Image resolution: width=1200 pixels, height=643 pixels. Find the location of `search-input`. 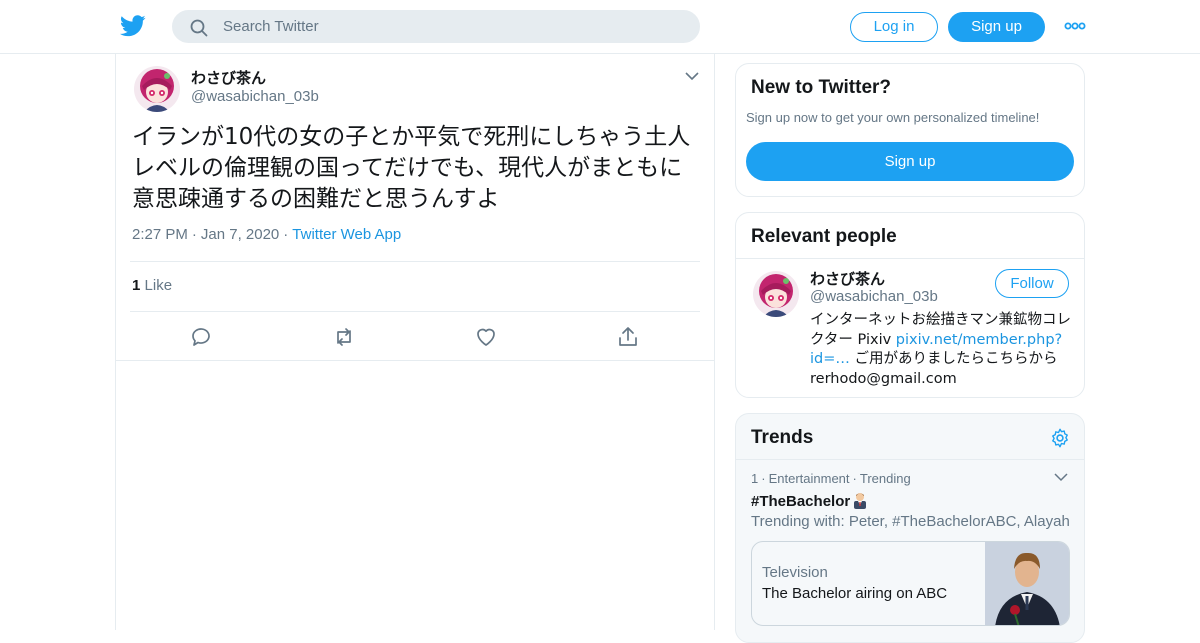

search-input is located at coordinates (453, 26).